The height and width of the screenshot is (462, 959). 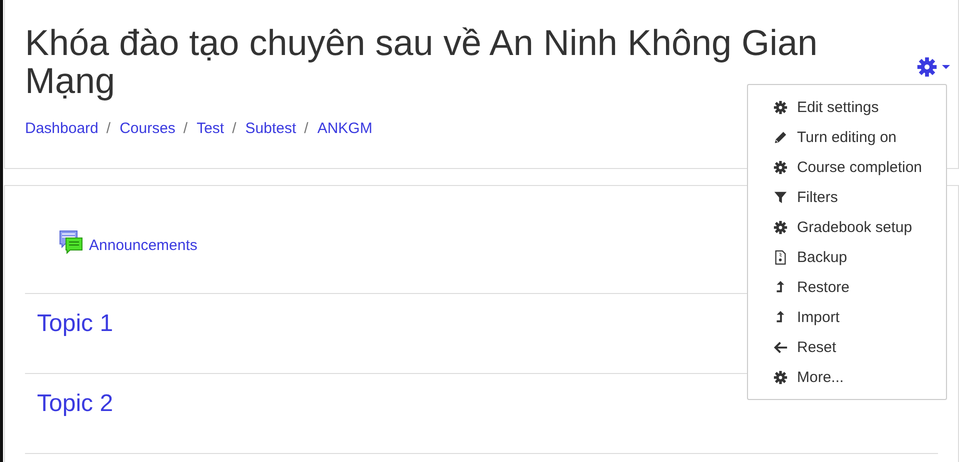 I want to click on filter-icon, so click(x=780, y=197).